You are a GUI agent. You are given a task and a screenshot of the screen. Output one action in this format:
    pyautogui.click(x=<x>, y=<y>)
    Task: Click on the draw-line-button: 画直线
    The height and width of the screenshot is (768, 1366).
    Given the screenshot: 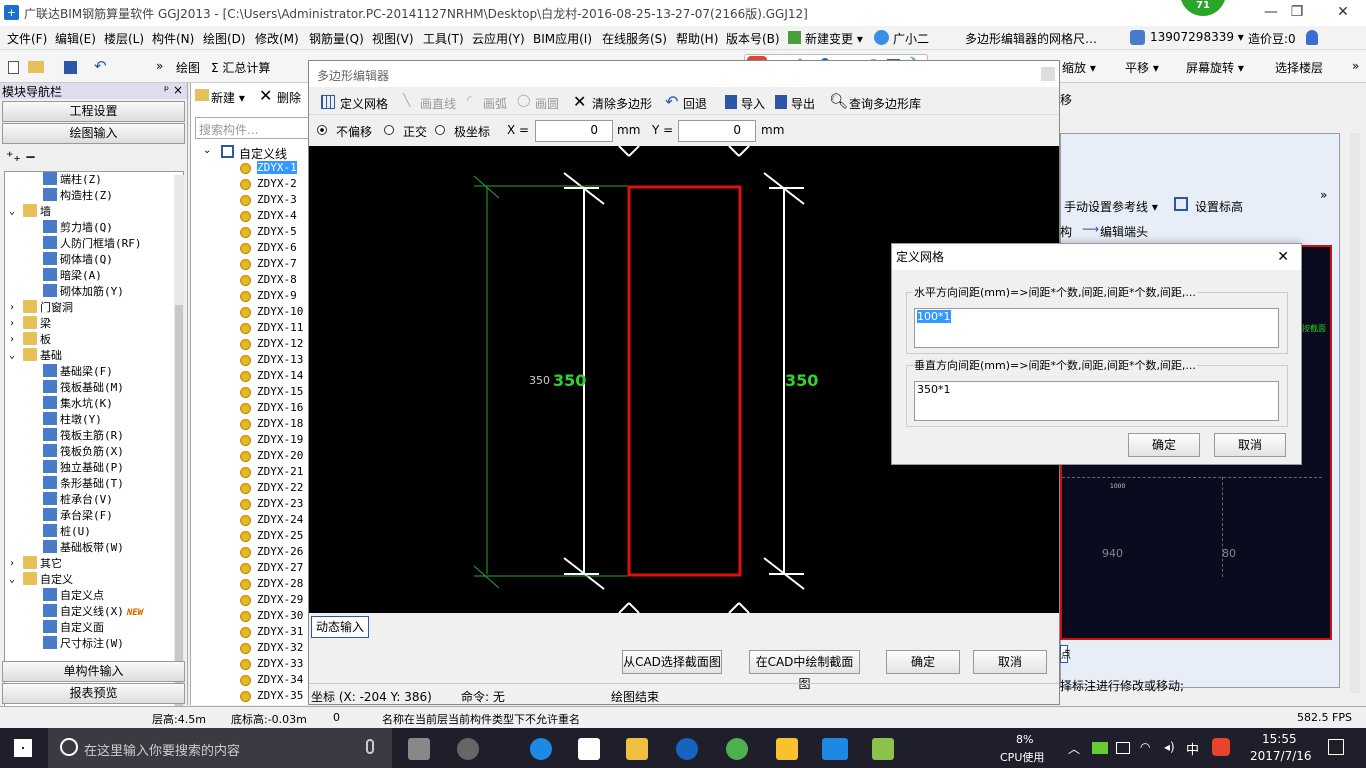 What is the action you would take?
    pyautogui.click(x=438, y=103)
    